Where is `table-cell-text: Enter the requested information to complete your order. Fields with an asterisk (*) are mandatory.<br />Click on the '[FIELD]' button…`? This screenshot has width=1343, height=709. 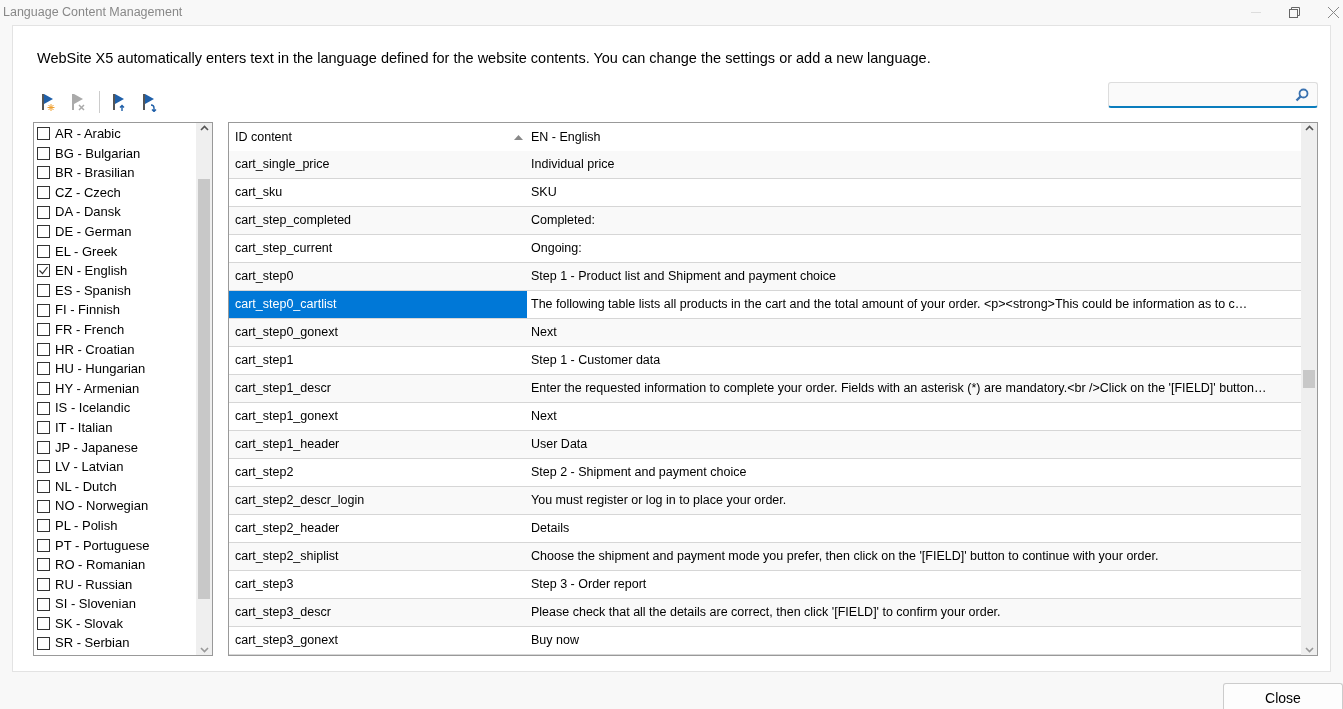
table-cell-text: Enter the requested information to complete your order. Fields with an asterisk (*) are mandatory.<br />Click on the '[FIELD]' button… is located at coordinates (899, 389).